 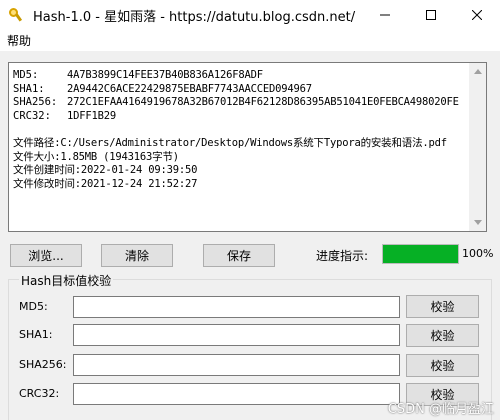 I want to click on scroll-track, so click(x=478, y=147).